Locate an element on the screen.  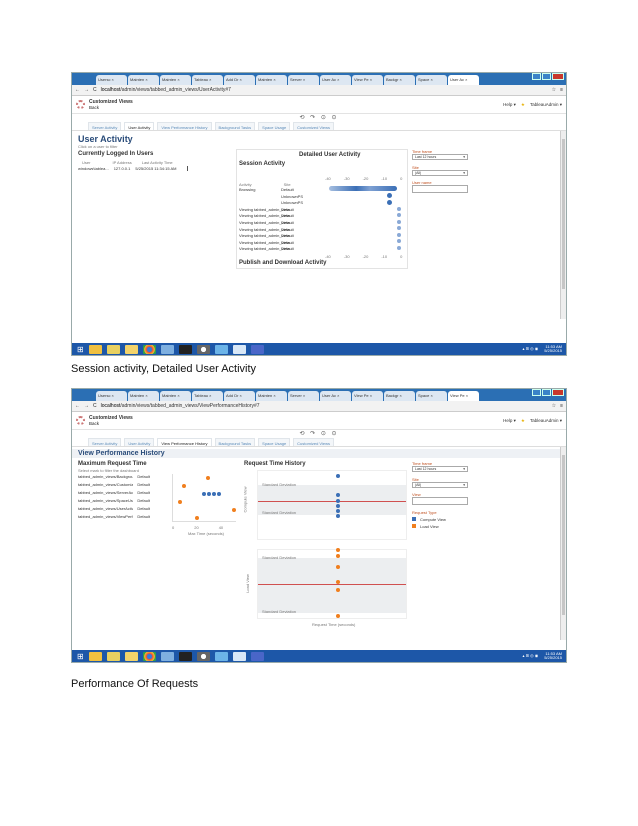
max-row: tabbed_admin_views/UserActivity Default is located at coordinates (114, 510).